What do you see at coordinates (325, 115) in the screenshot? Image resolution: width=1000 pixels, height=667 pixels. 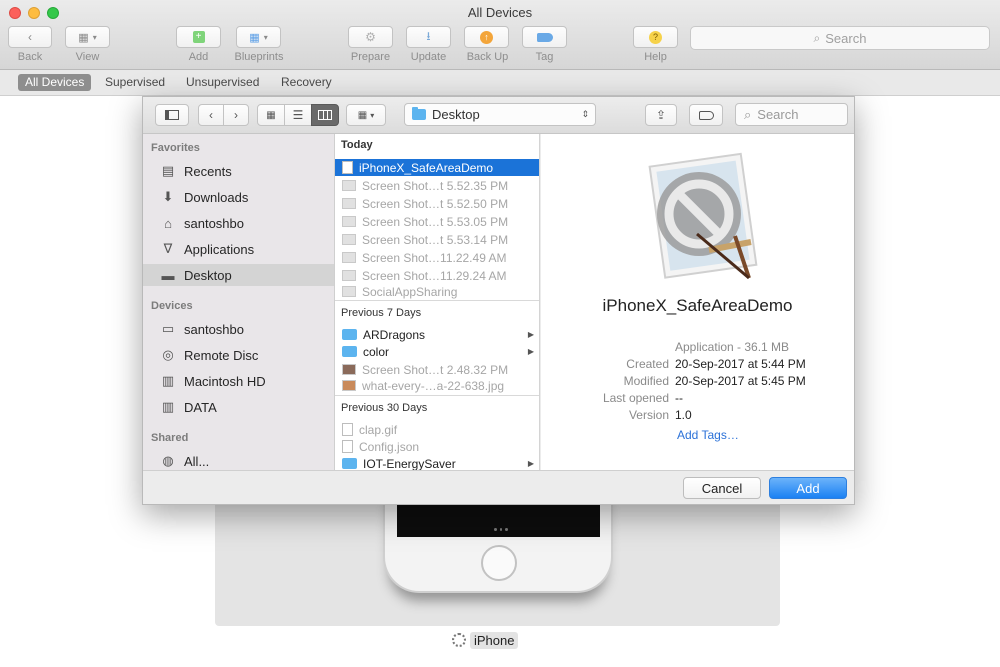 I see `column-view-button` at bounding box center [325, 115].